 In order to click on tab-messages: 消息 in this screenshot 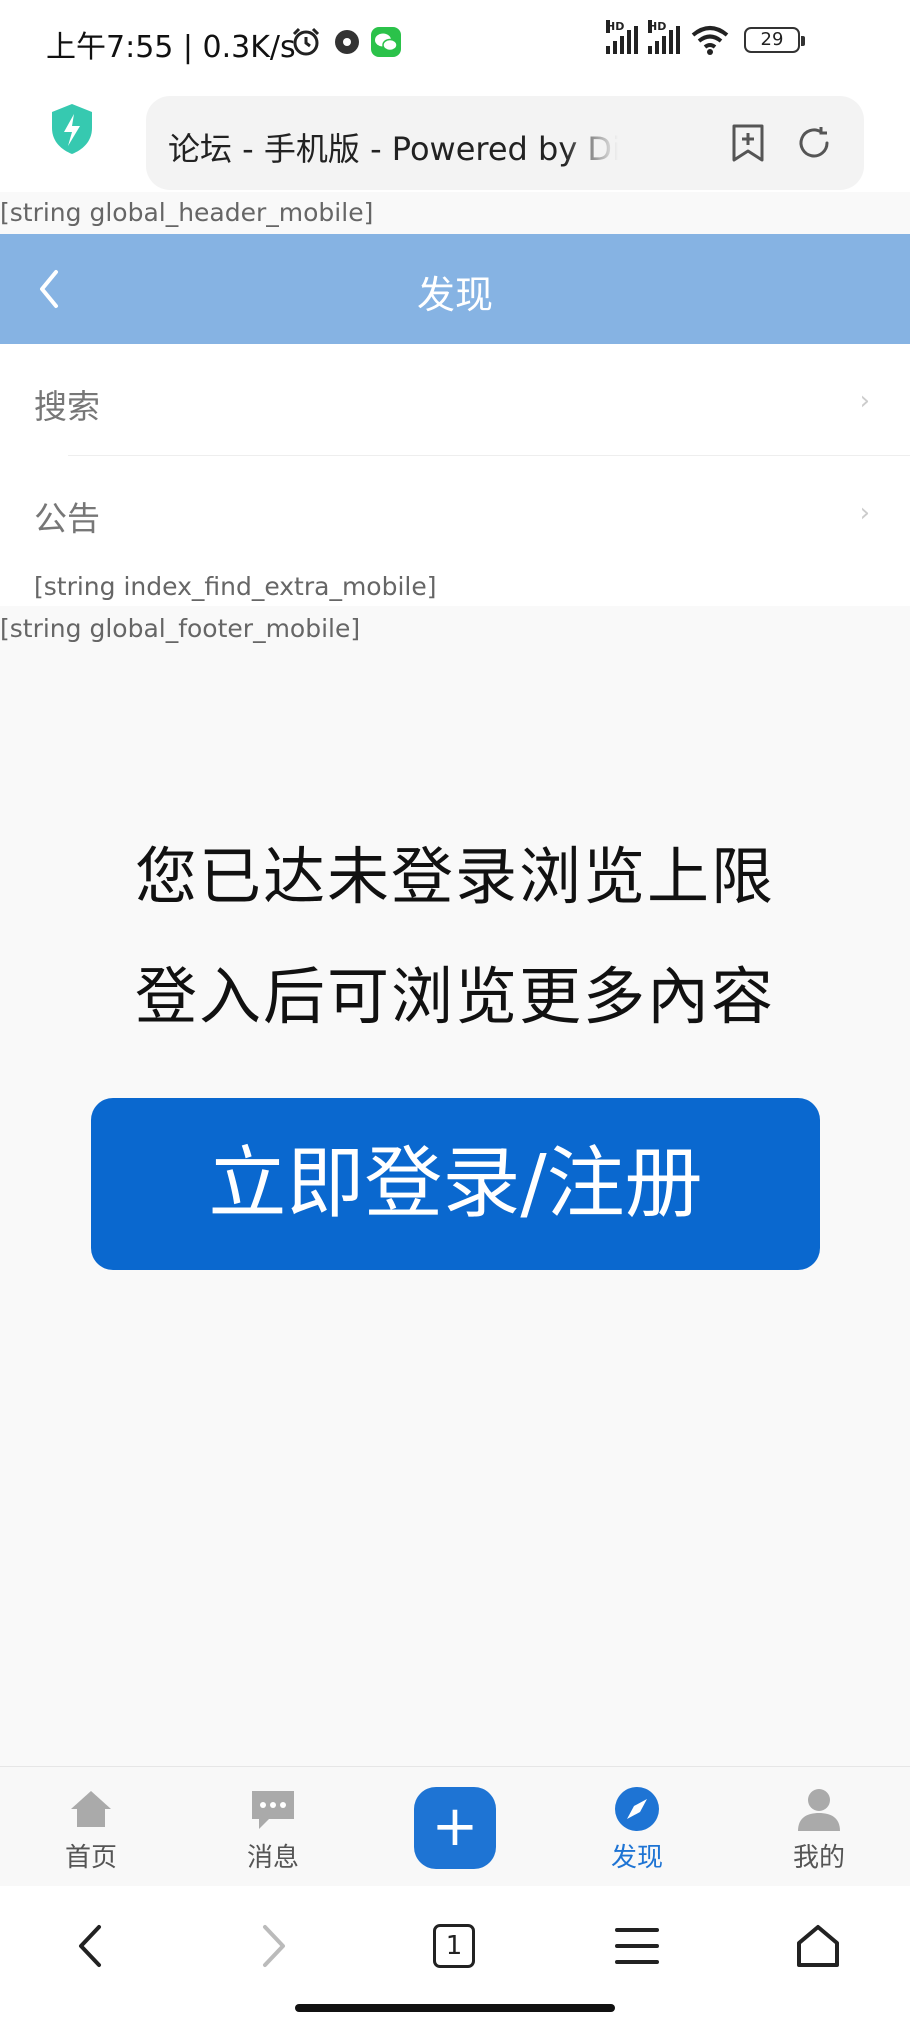, I will do `click(273, 1829)`.